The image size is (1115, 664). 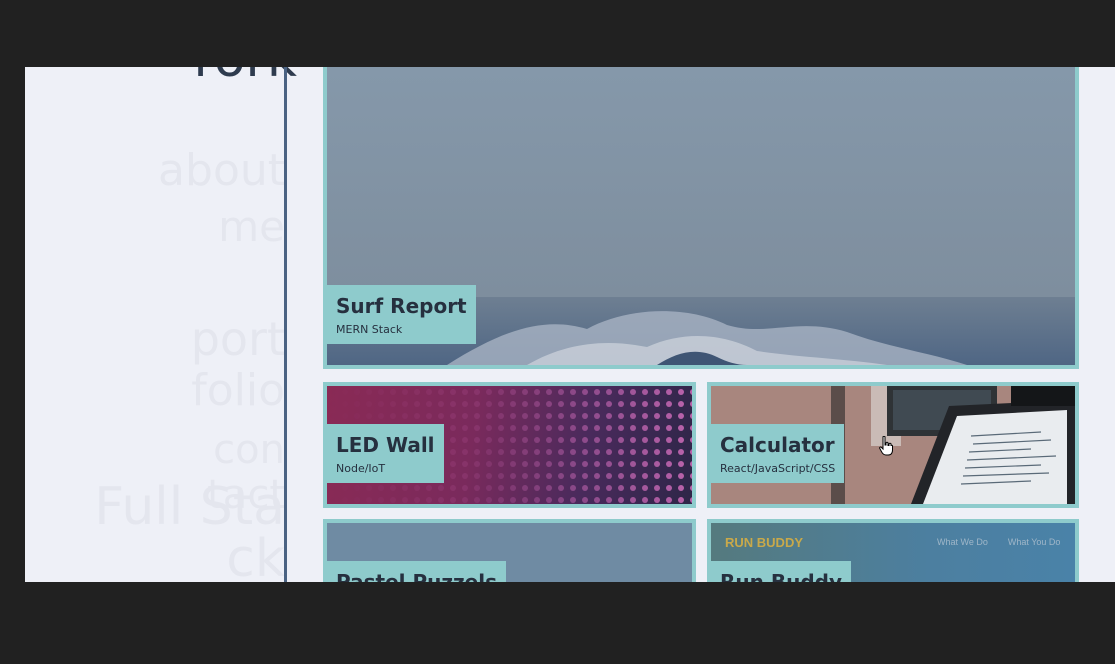 I want to click on run-buddy-logo: RUN BUDDY, so click(x=764, y=542).